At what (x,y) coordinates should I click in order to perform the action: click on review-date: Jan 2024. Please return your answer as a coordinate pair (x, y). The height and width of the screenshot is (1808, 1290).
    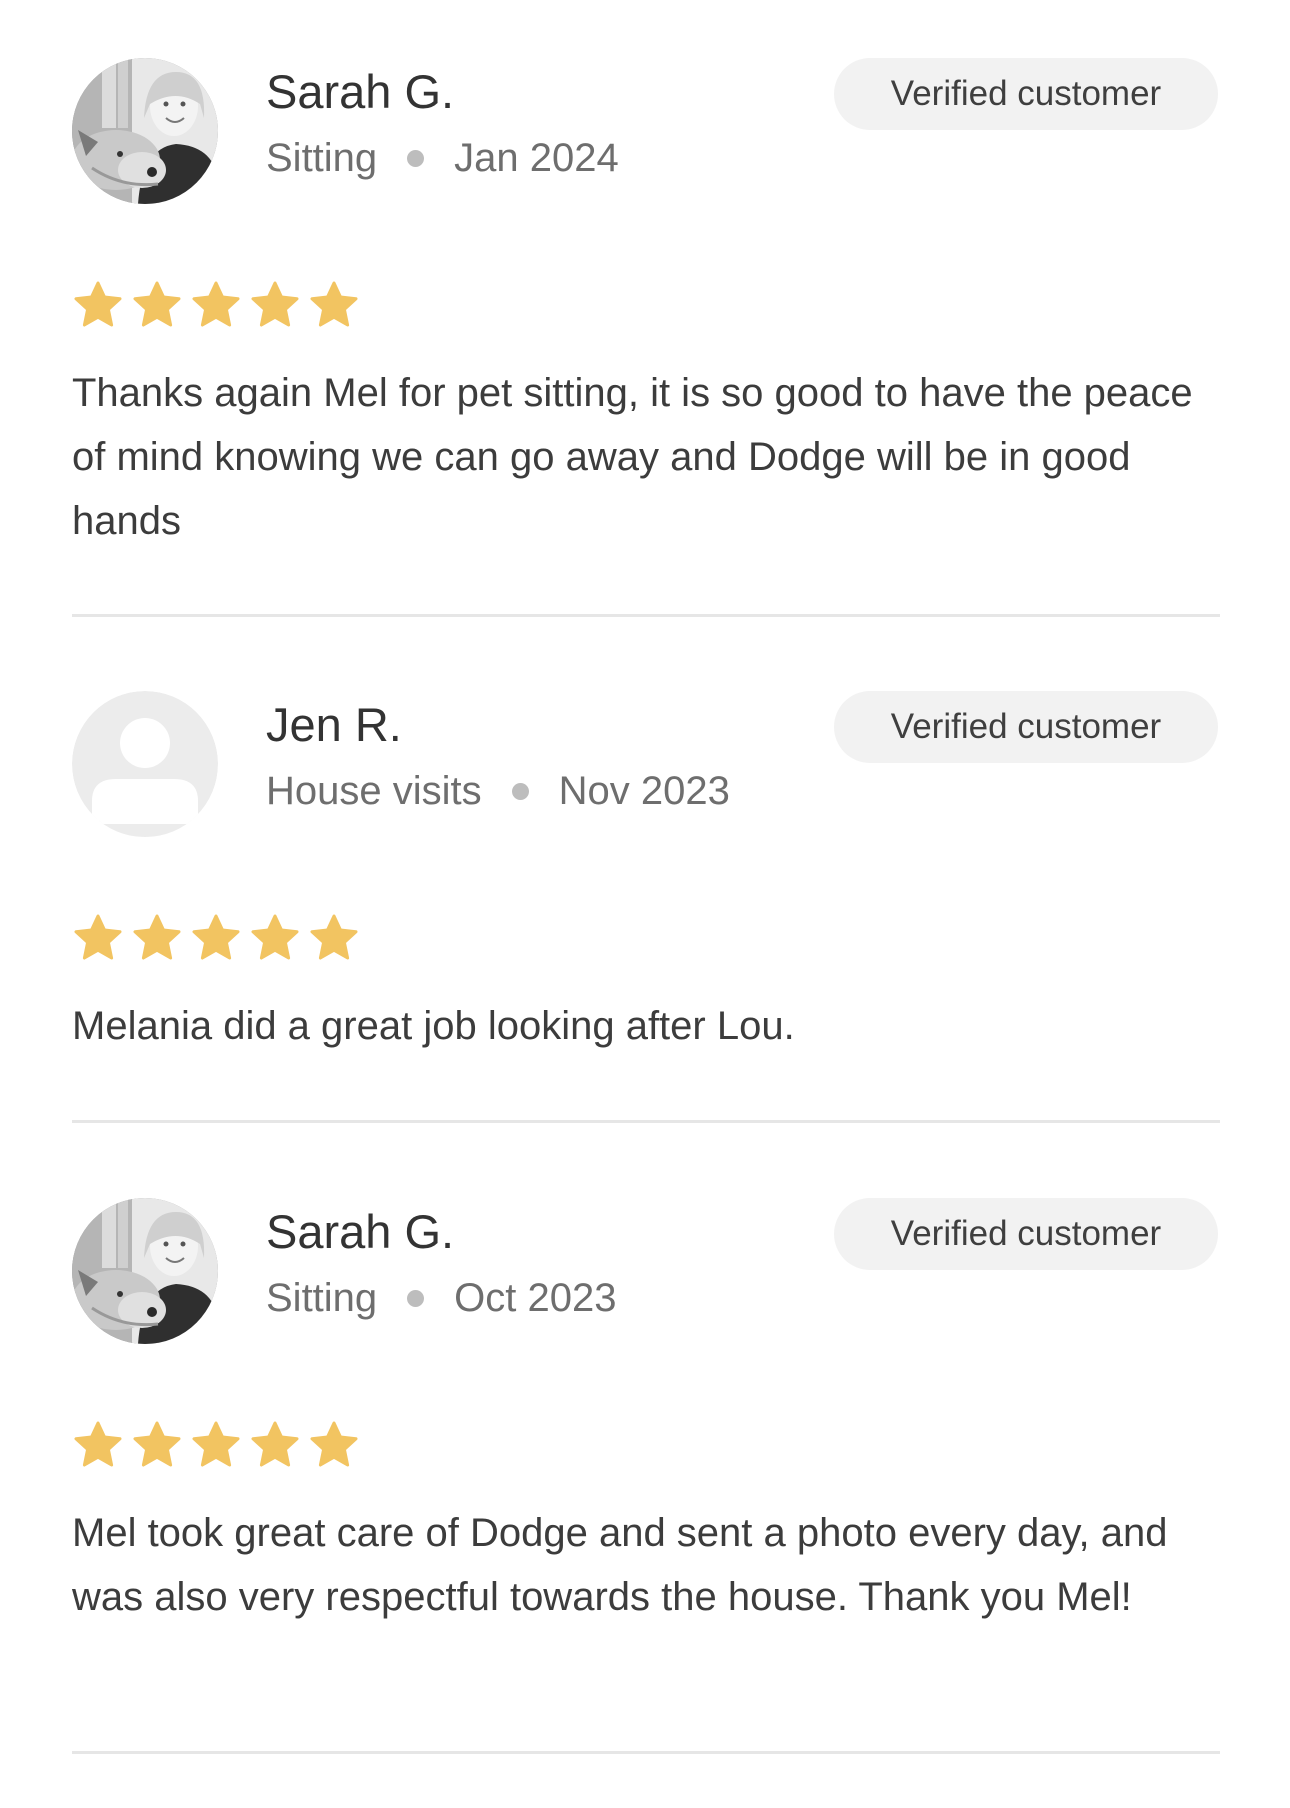
    Looking at the image, I should click on (536, 158).